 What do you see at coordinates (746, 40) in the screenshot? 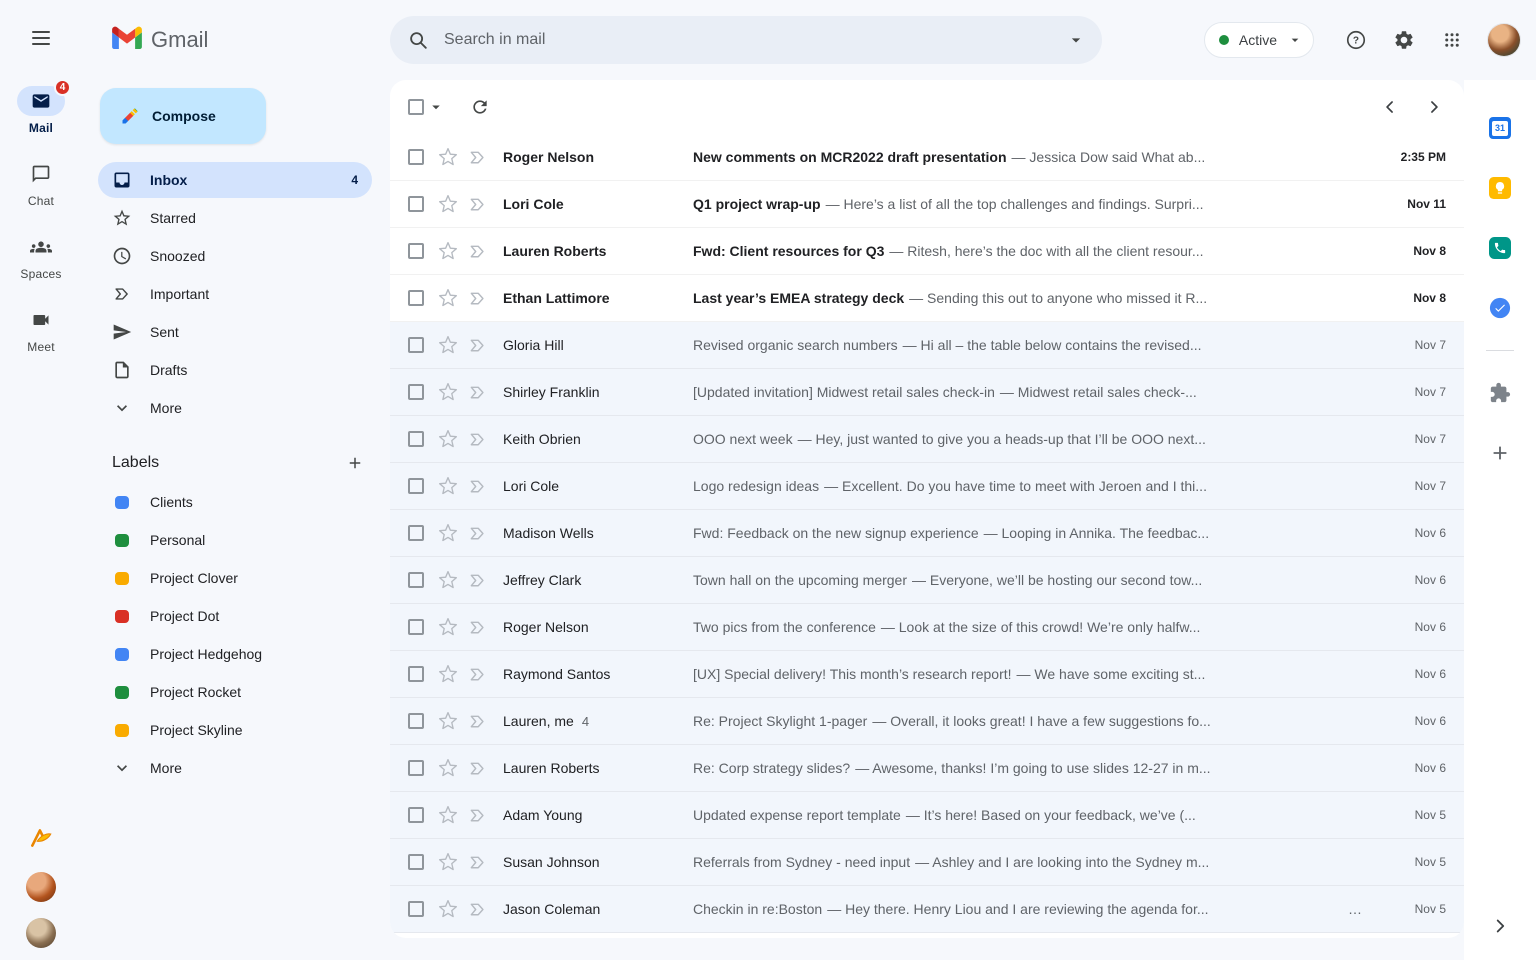
I see `search-bar` at bounding box center [746, 40].